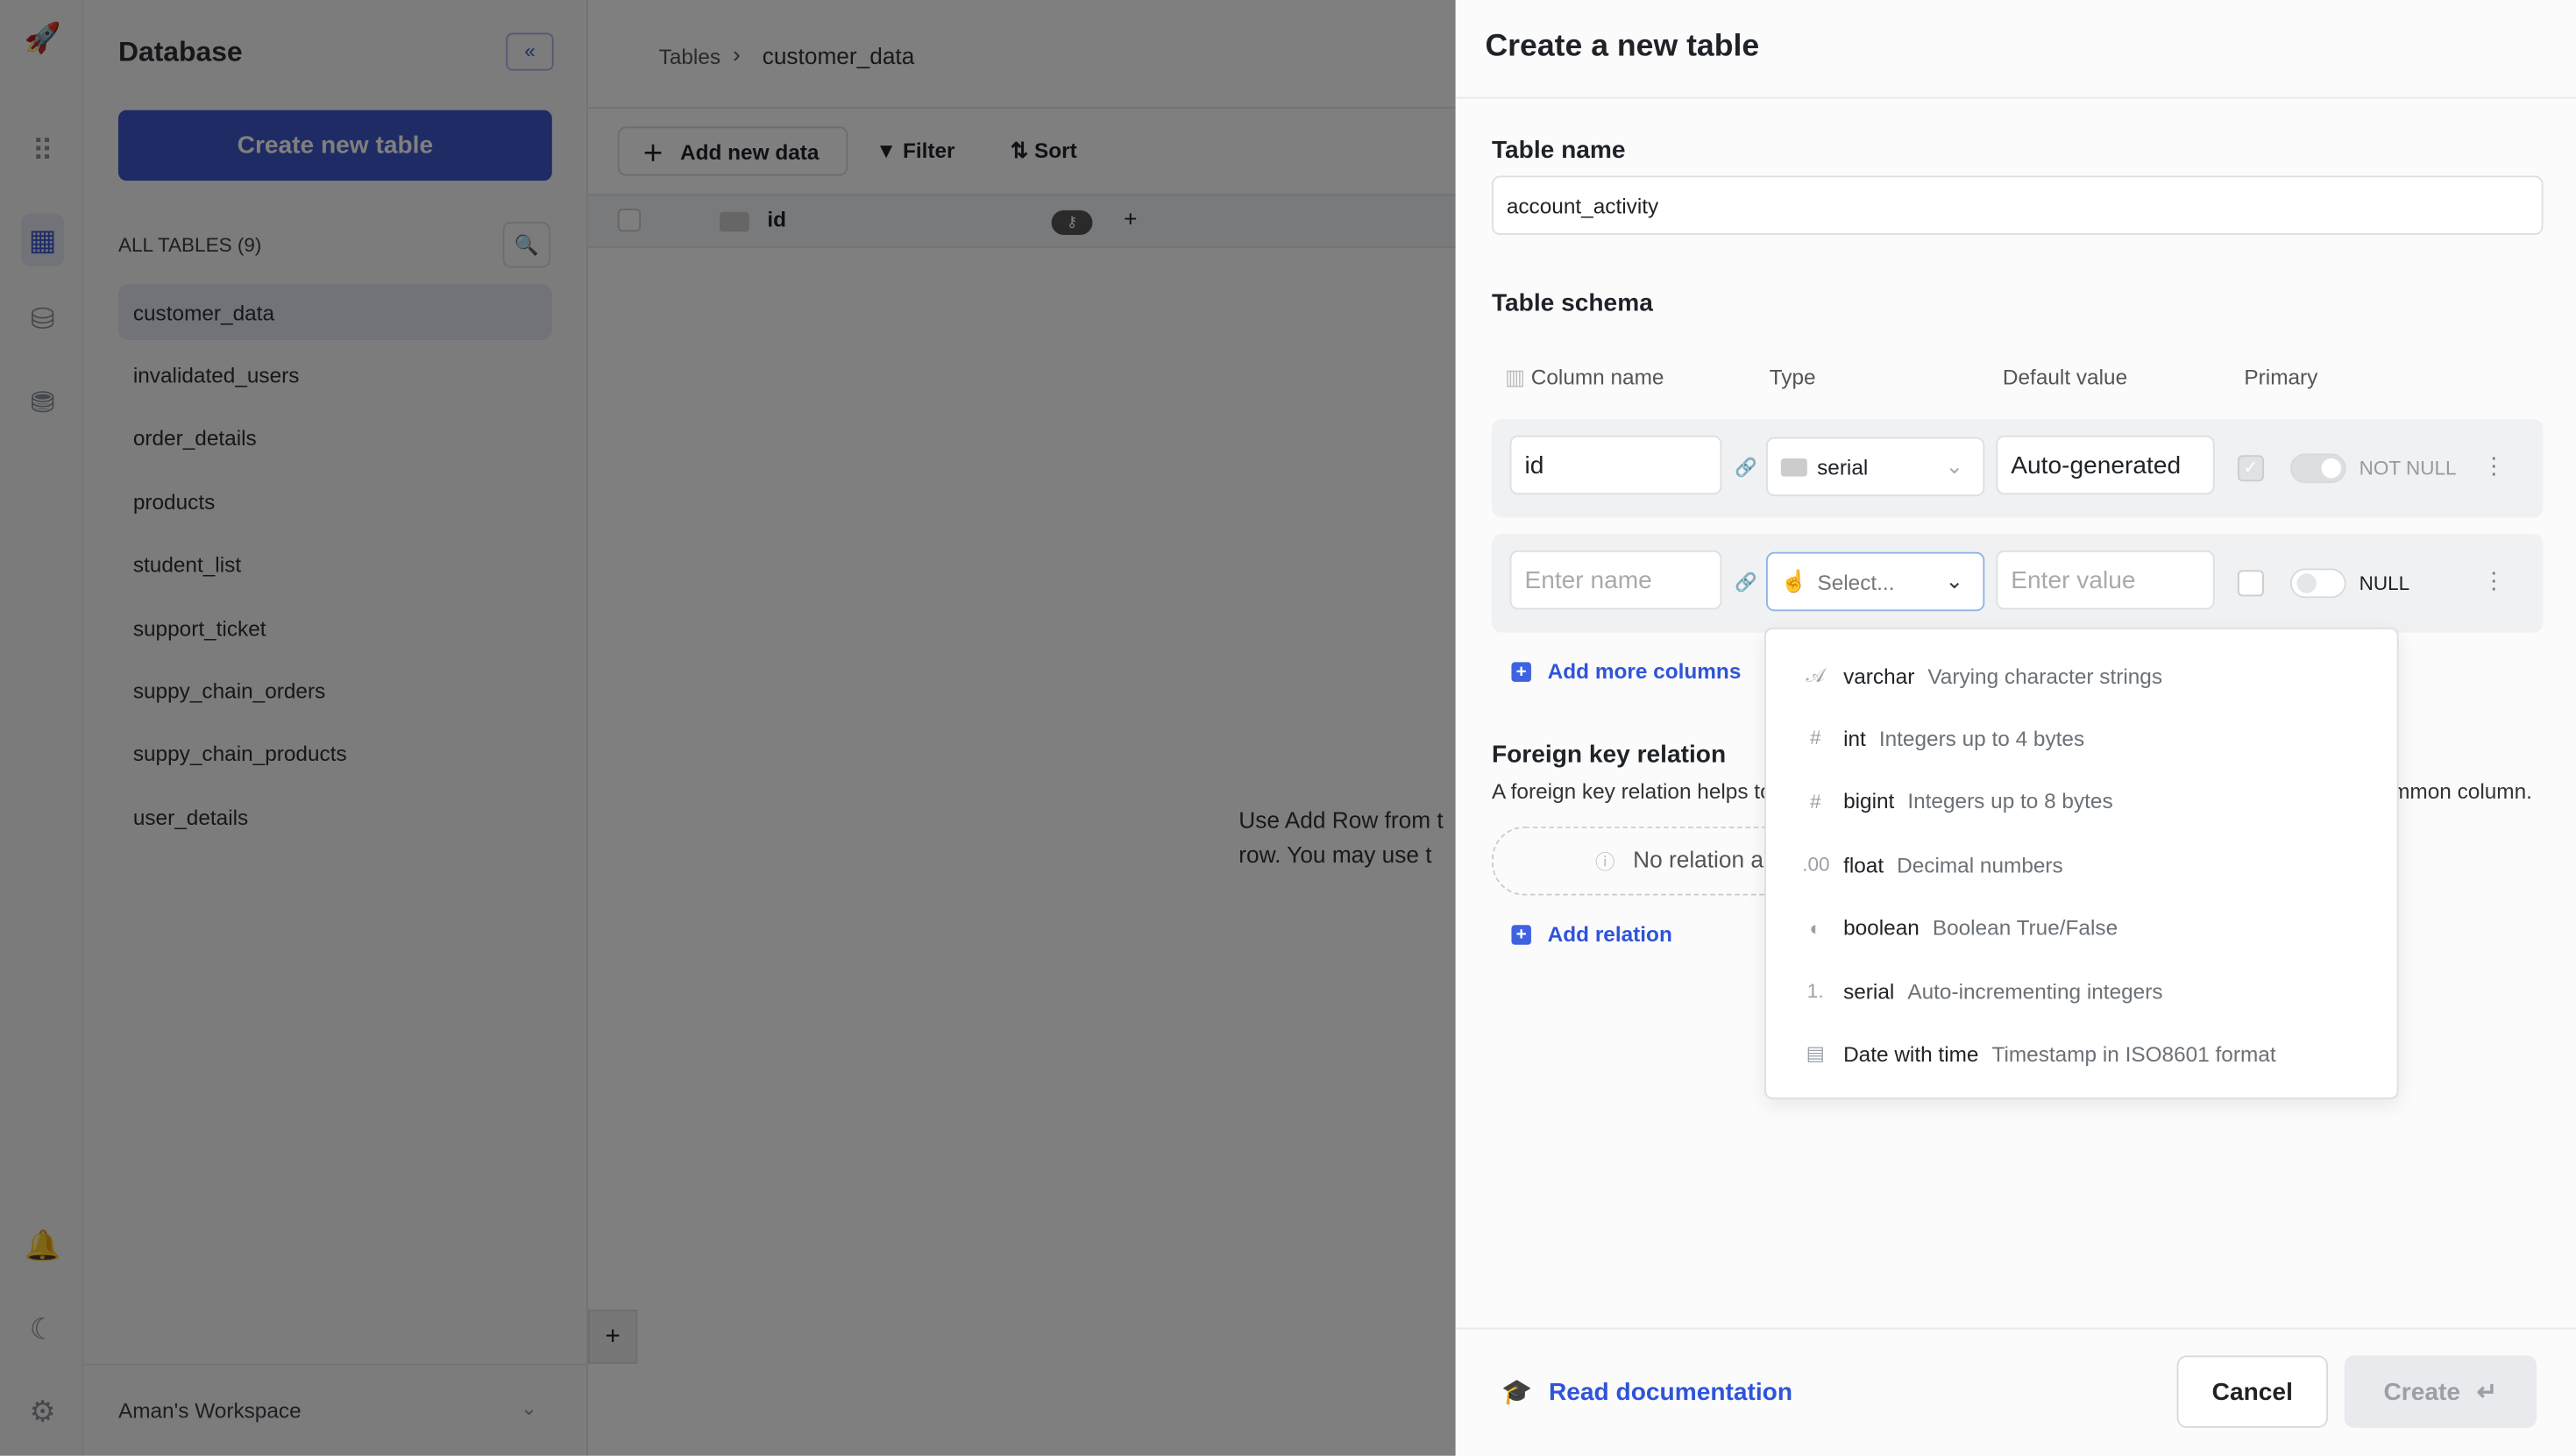  Describe the element at coordinates (2281, 377) in the screenshot. I see `primary-header: Primary` at that location.